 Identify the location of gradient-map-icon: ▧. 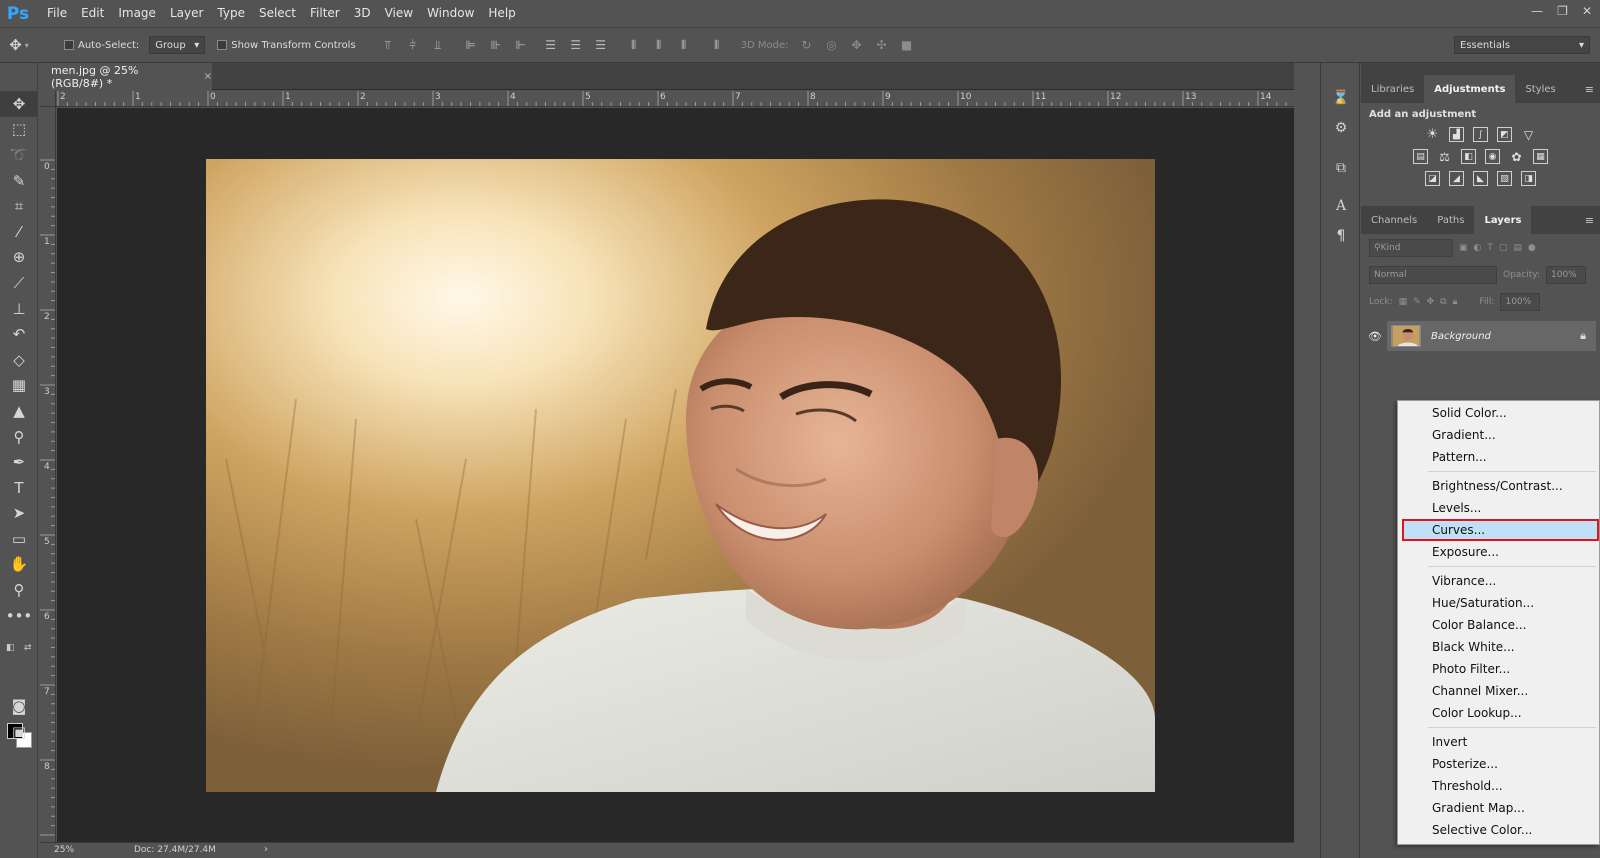
(1504, 178).